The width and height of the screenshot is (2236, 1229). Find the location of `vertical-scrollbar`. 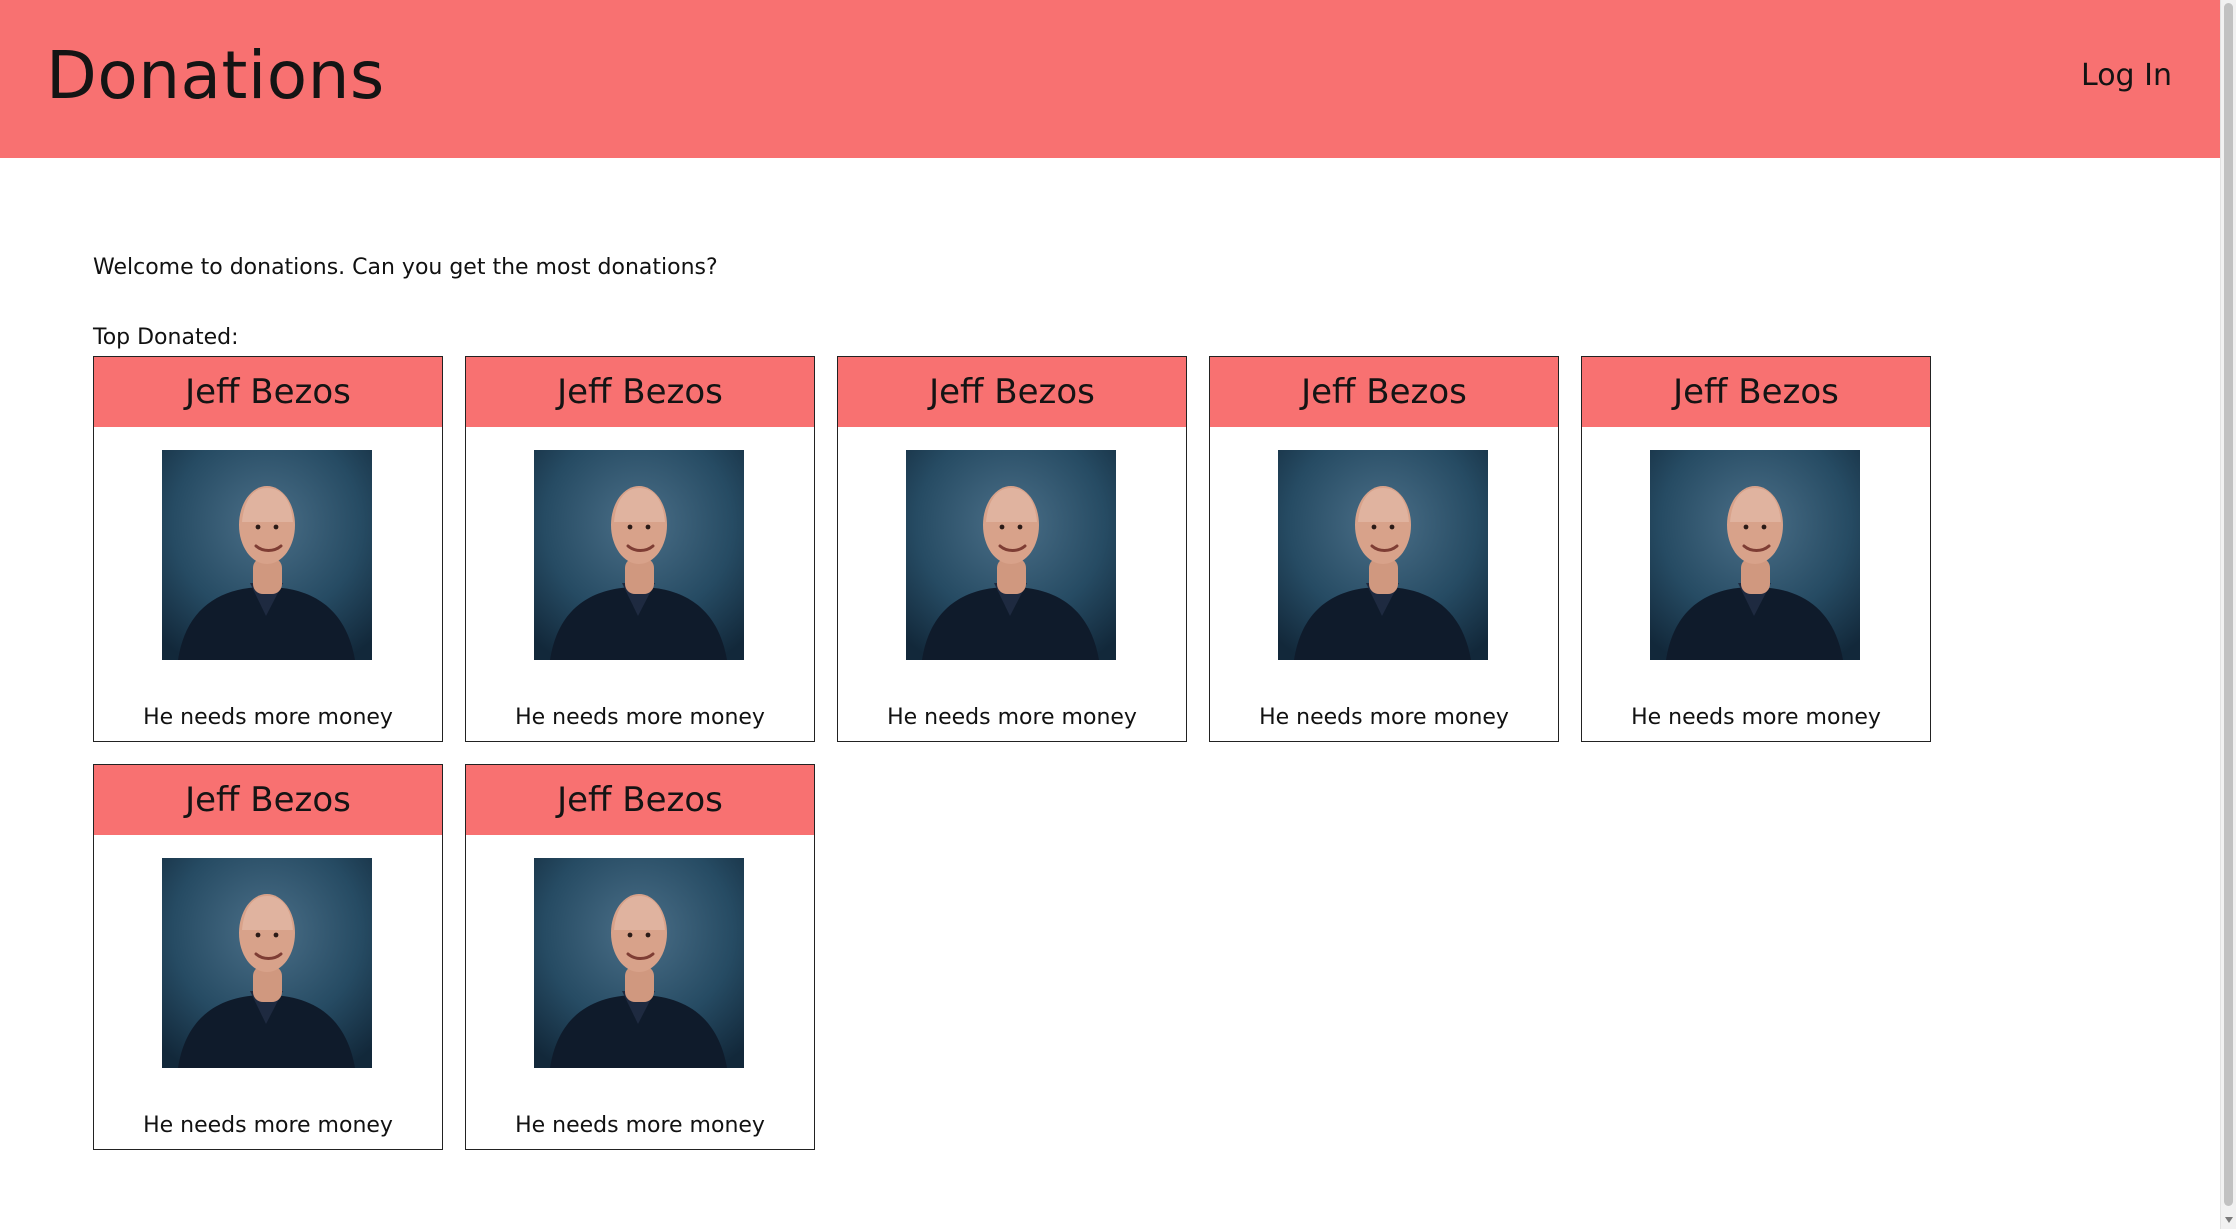

vertical-scrollbar is located at coordinates (2228, 614).